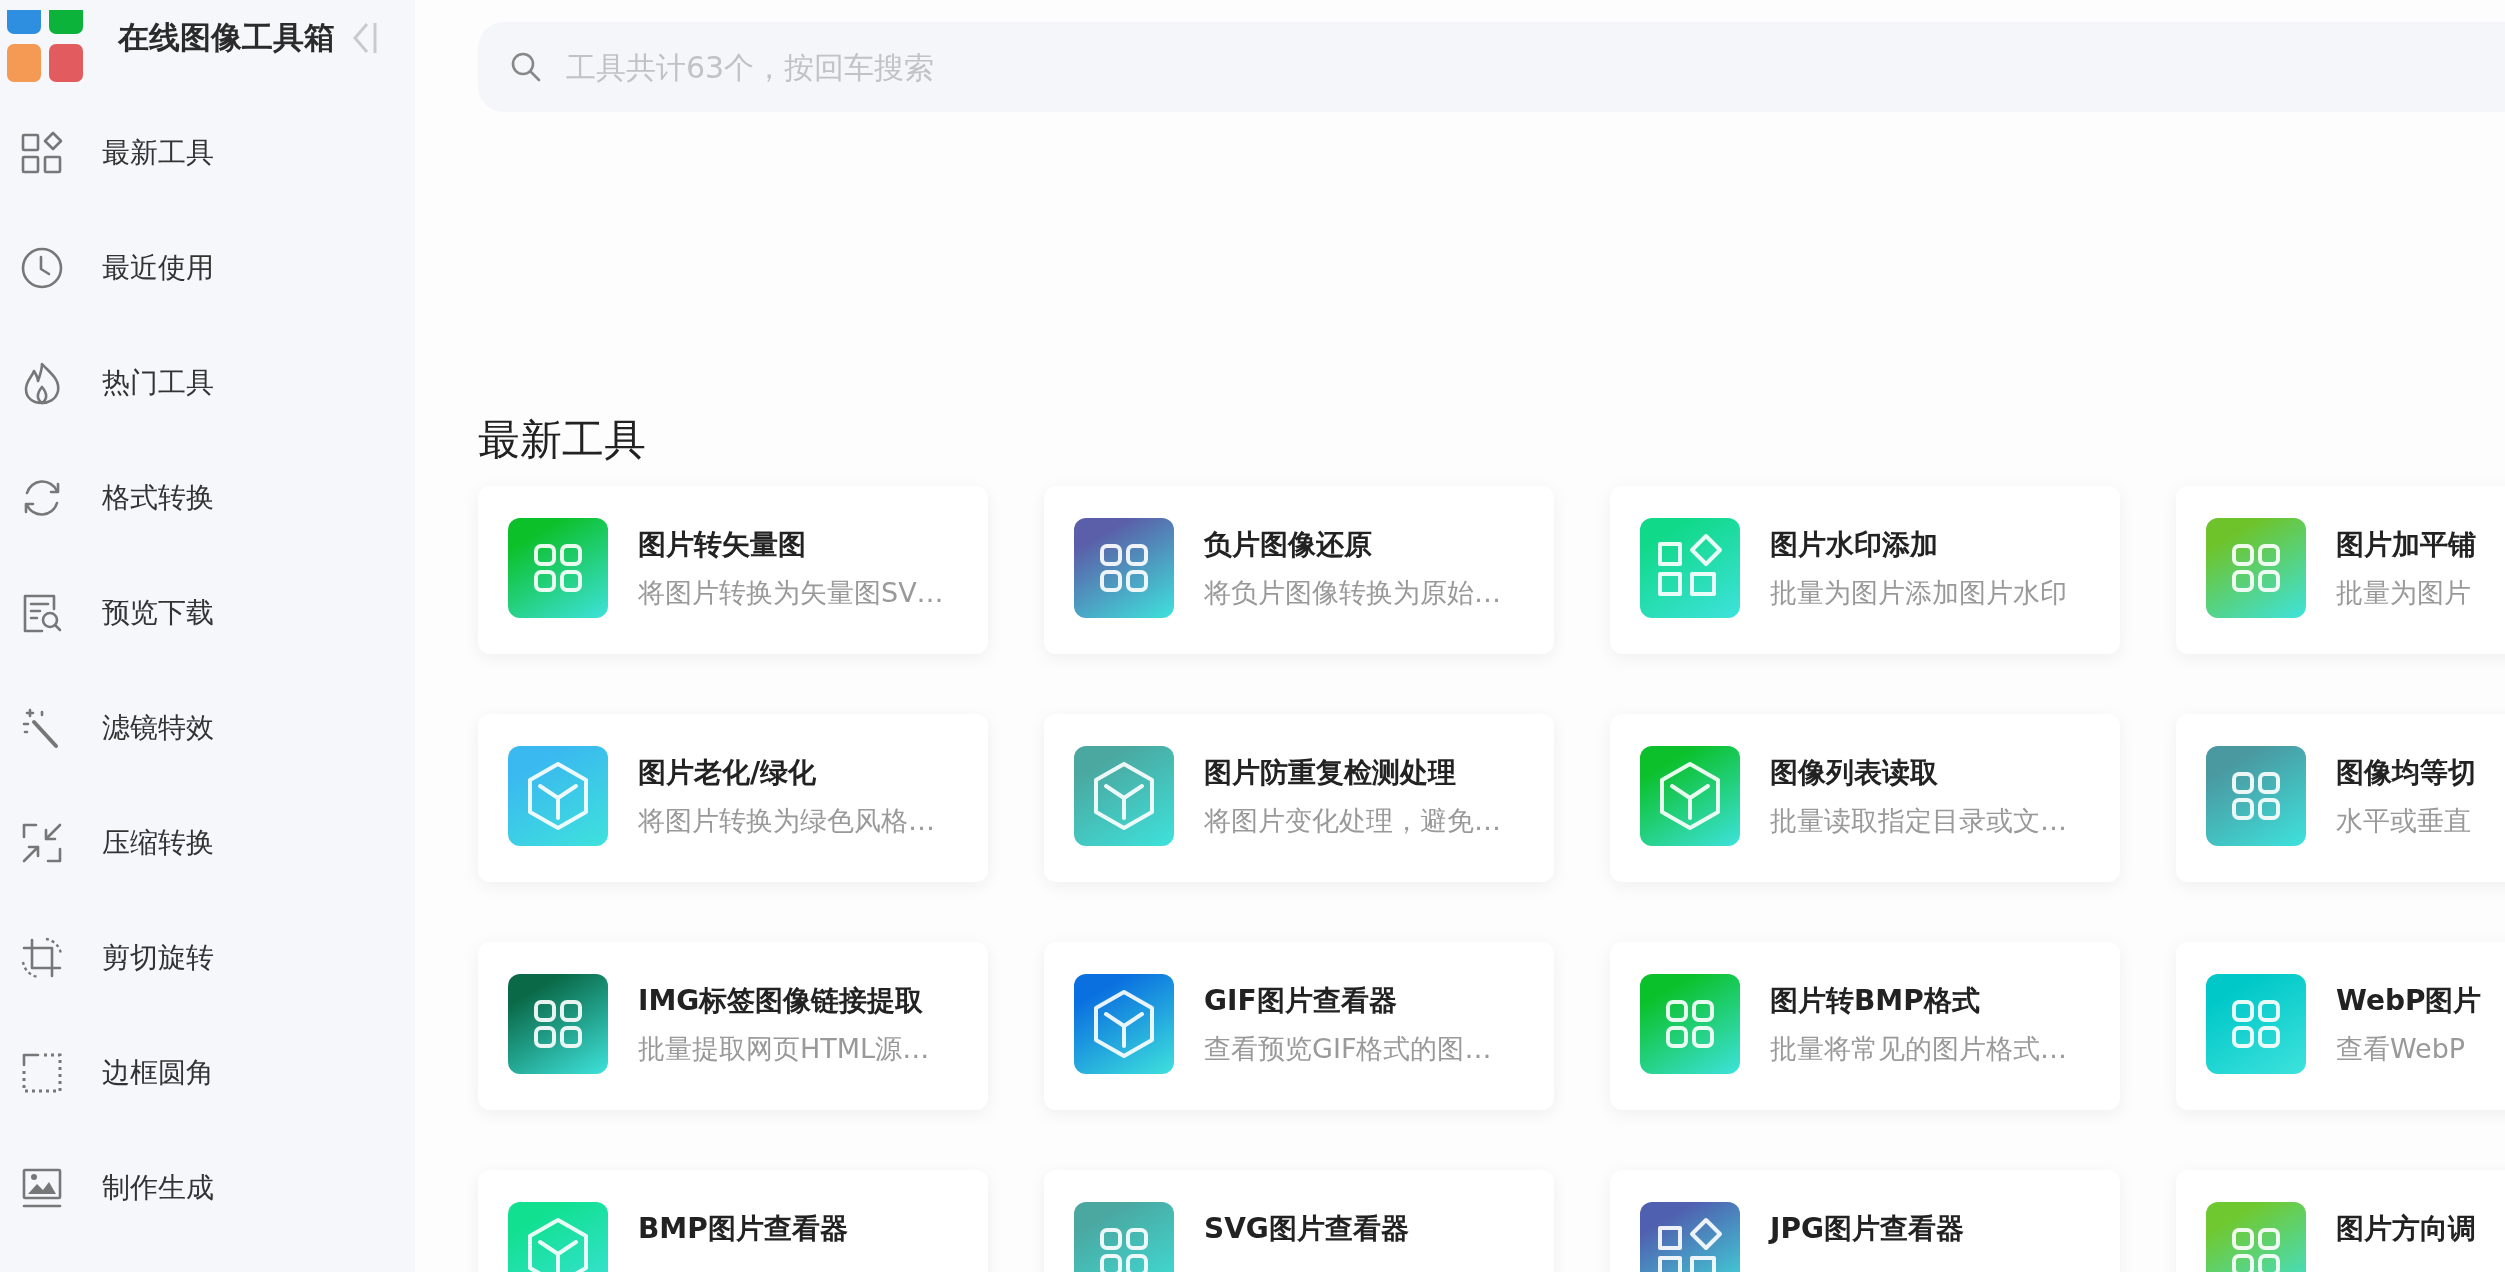  I want to click on nav-item: 预览下载, so click(207, 612).